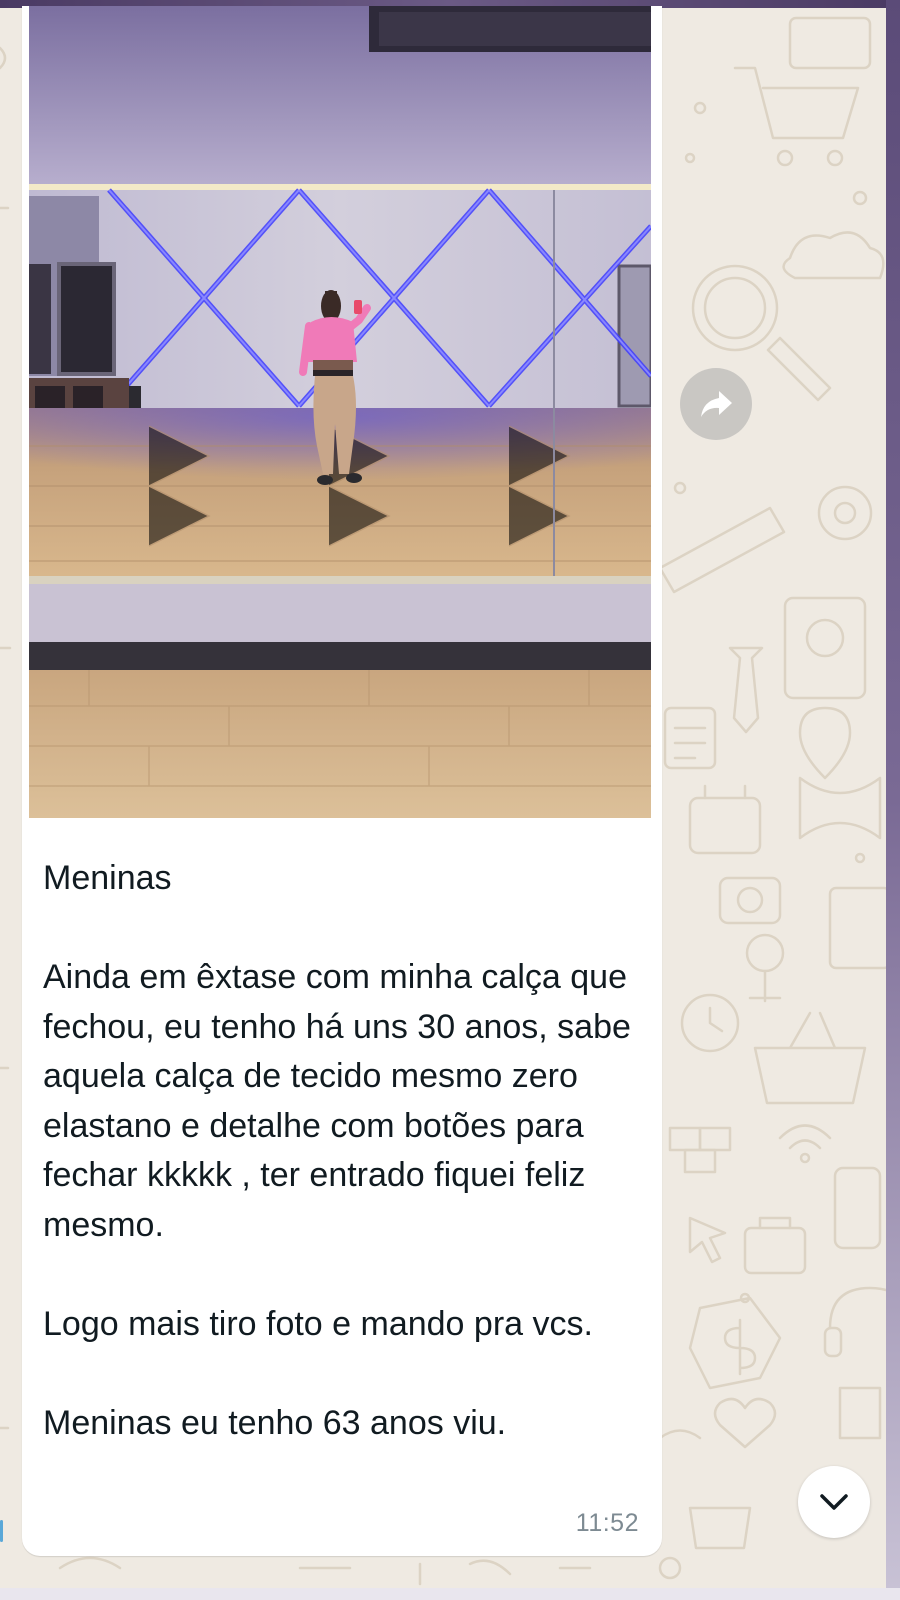 The width and height of the screenshot is (900, 1600). I want to click on message-timestamp: 11:52, so click(607, 1523).